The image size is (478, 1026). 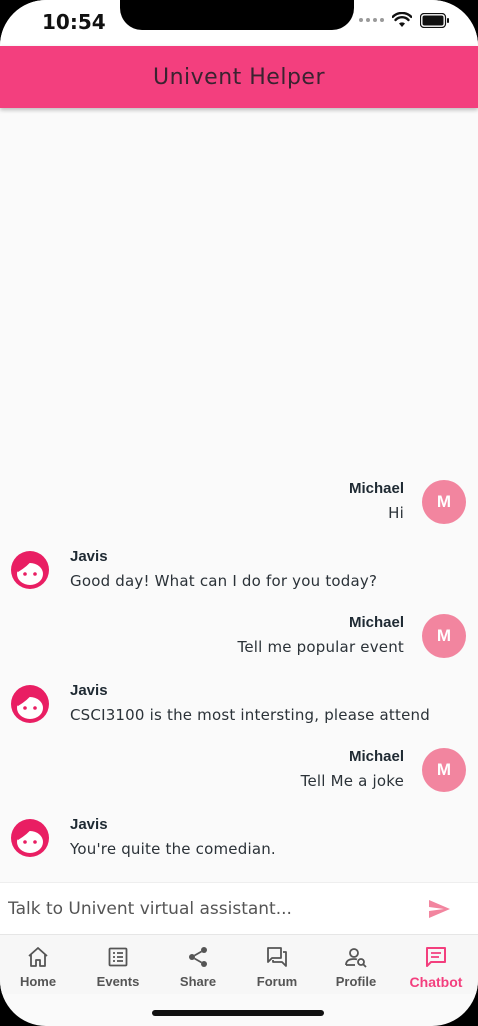 I want to click on chat-message-bot: Javis You're quite the comedian., so click(x=239, y=851).